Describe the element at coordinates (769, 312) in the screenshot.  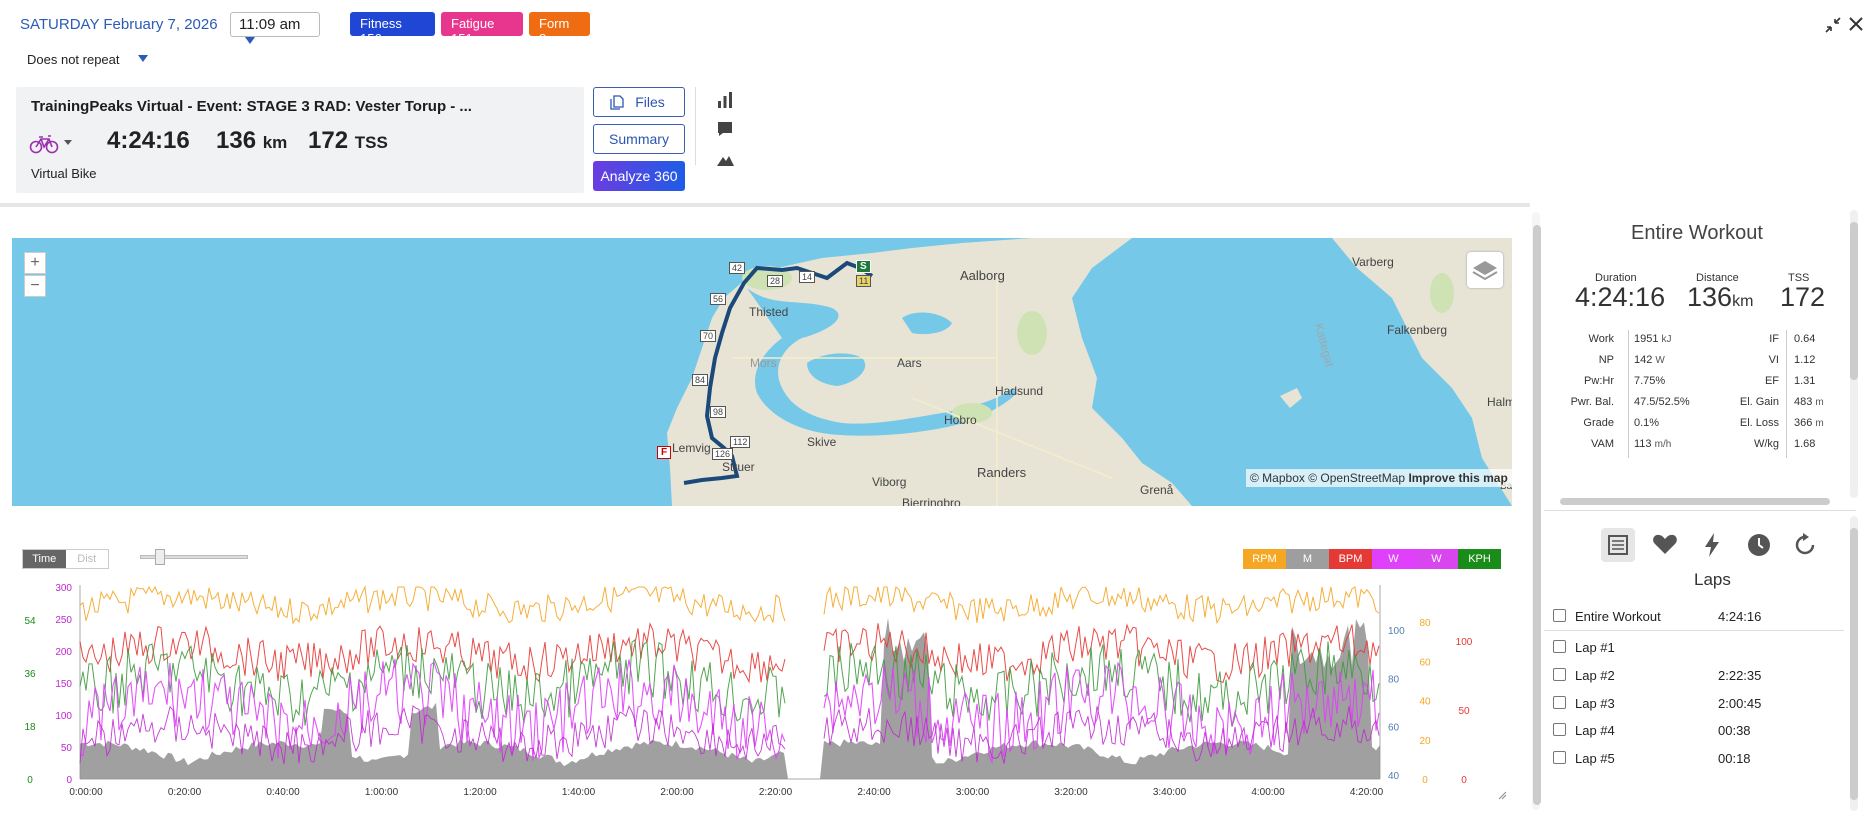
I see `map-label: Thisted` at that location.